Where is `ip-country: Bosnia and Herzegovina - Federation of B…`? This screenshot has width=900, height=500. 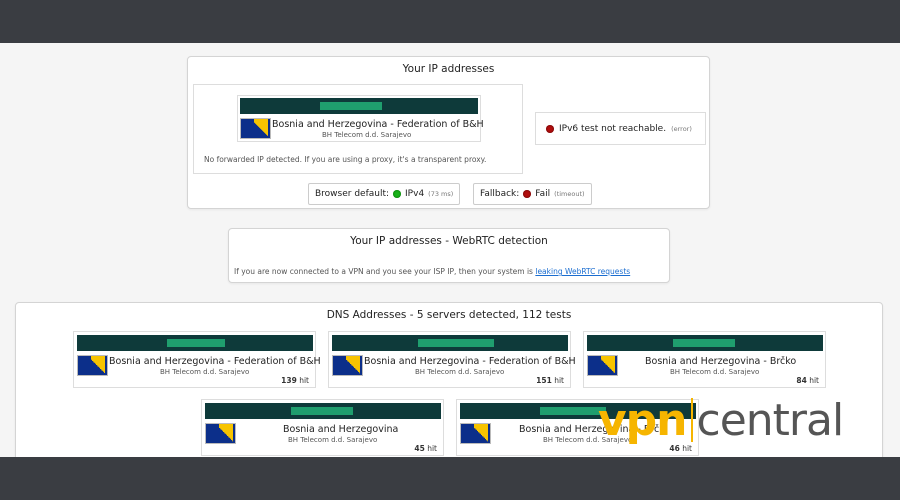 ip-country: Bosnia and Herzegovina - Federation of B… is located at coordinates (378, 124).